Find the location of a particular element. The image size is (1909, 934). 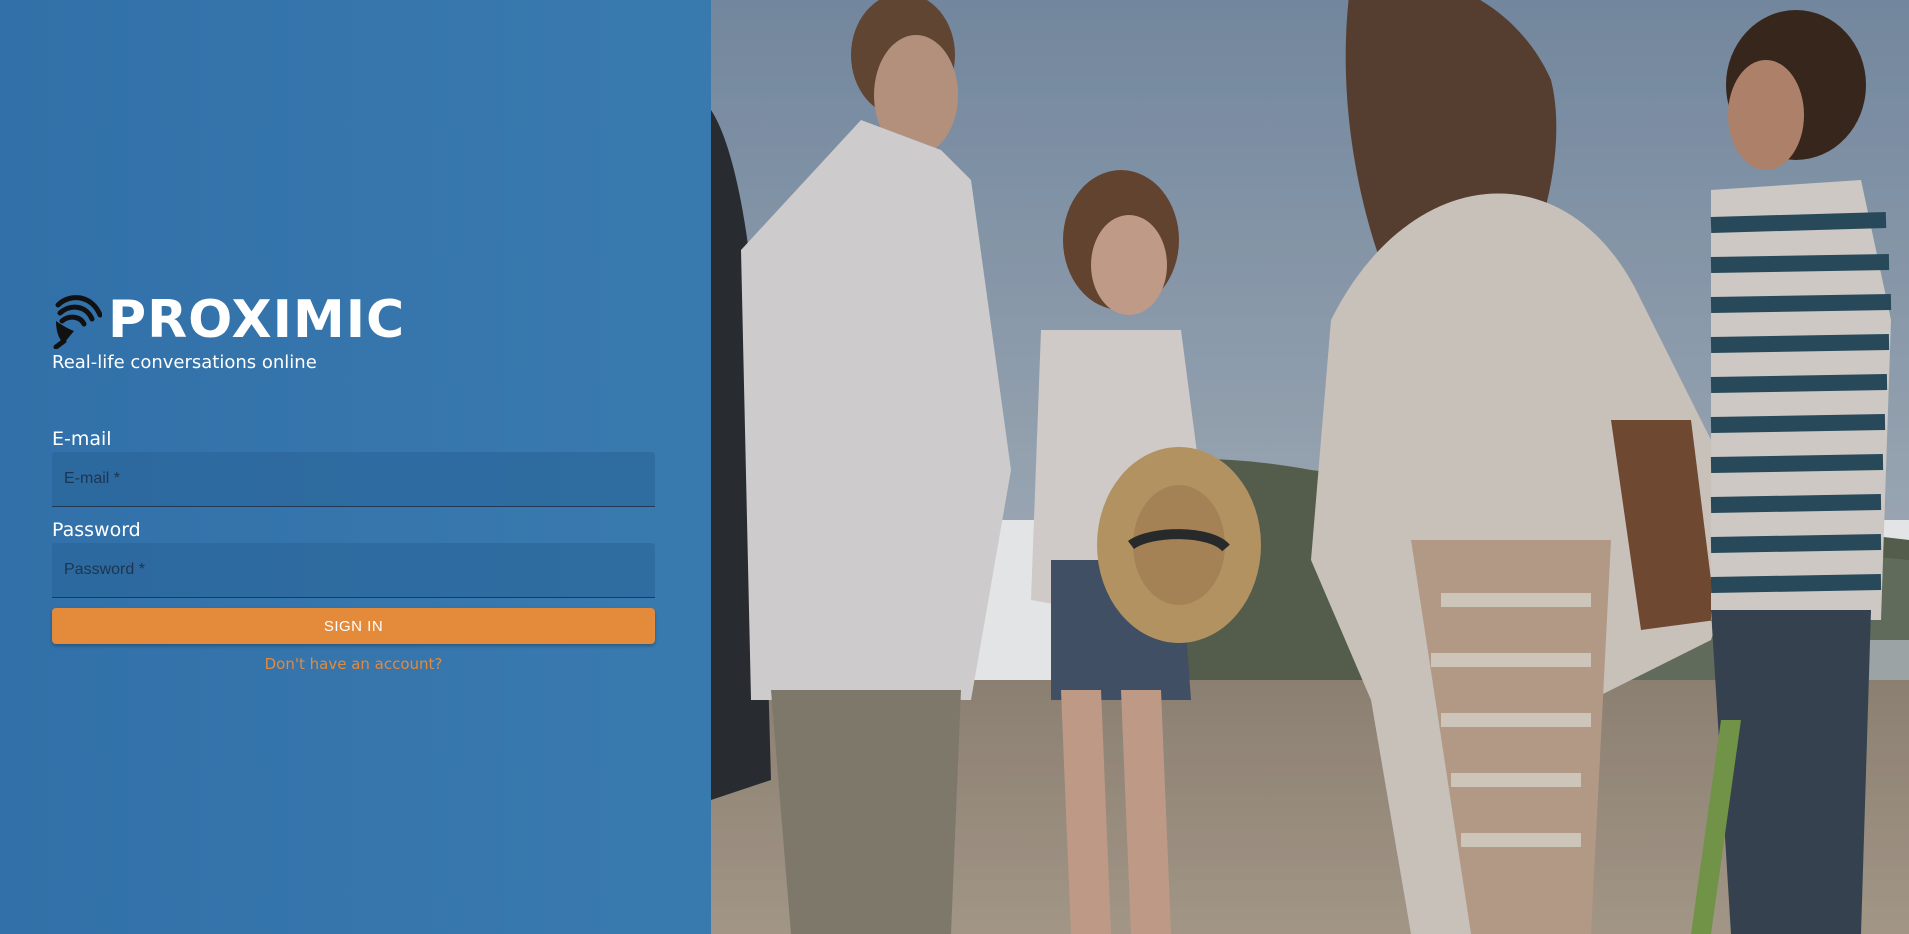

email-field is located at coordinates (353, 479).